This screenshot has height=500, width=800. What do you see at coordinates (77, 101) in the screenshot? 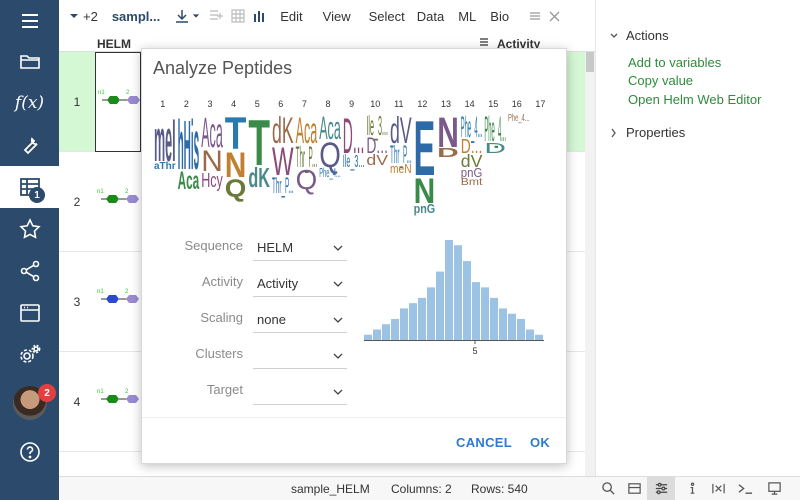
I see `row-number: 1` at bounding box center [77, 101].